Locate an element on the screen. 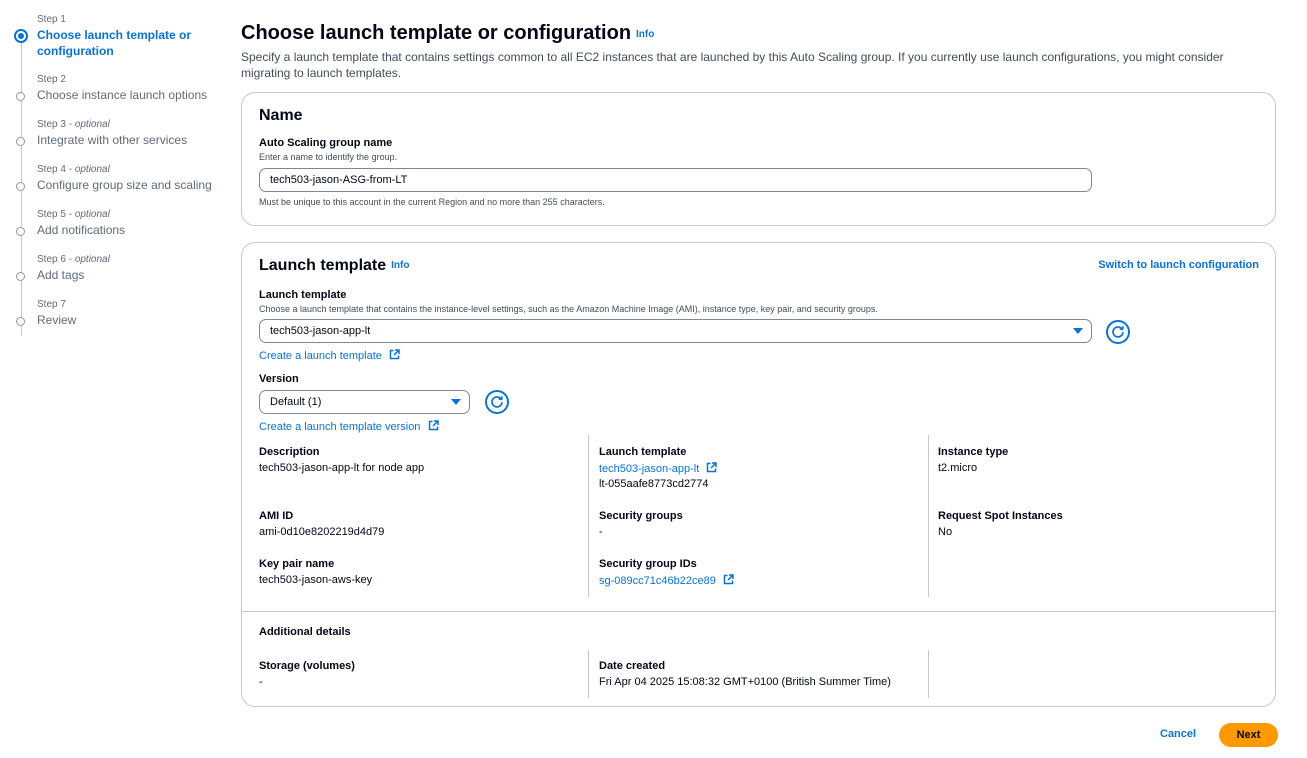 This screenshot has height=758, width=1307. storage-label: Storage (volumes) is located at coordinates (307, 666).